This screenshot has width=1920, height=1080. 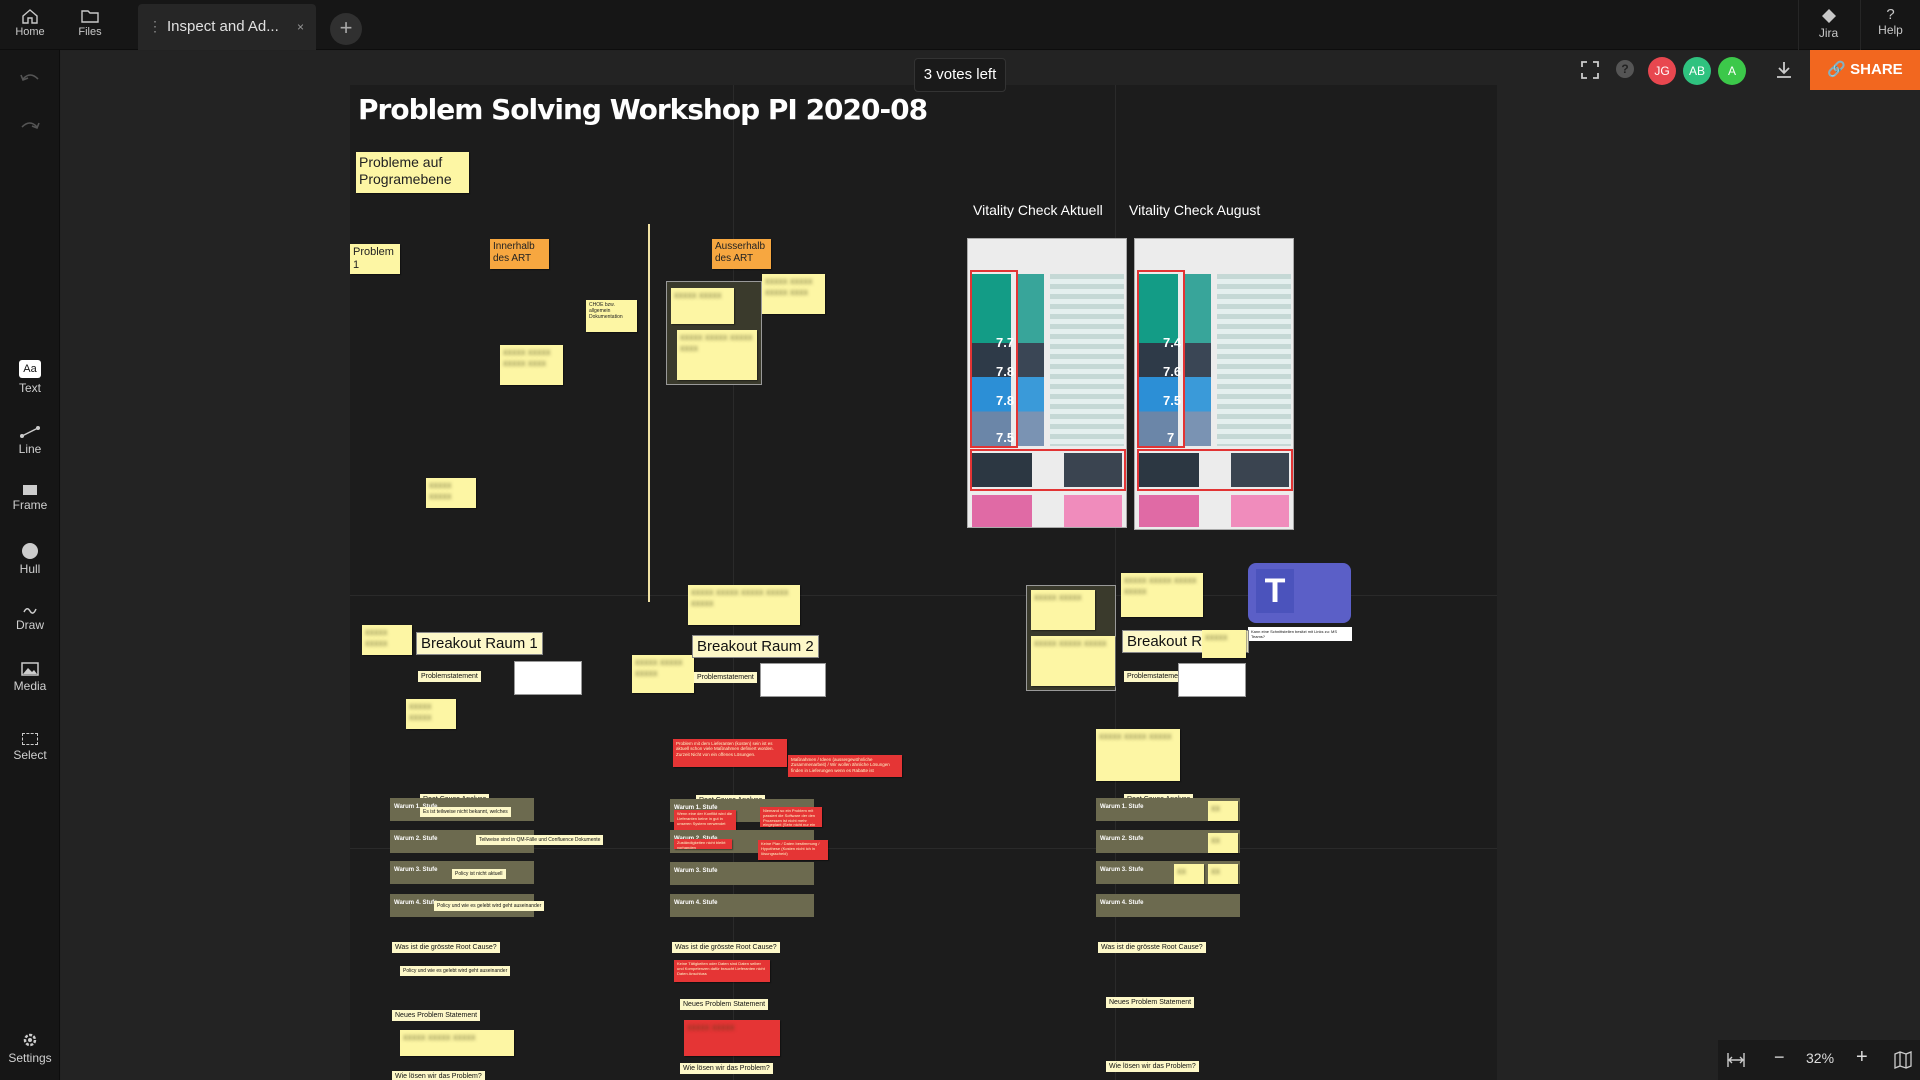 What do you see at coordinates (30, 618) in the screenshot?
I see `draw-tool: Draw` at bounding box center [30, 618].